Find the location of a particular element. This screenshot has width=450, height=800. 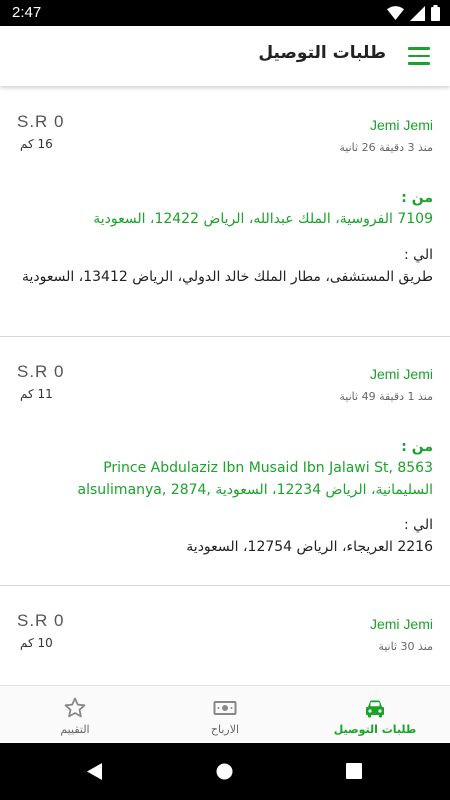

status-bar: 2:47 is located at coordinates (225, 13).